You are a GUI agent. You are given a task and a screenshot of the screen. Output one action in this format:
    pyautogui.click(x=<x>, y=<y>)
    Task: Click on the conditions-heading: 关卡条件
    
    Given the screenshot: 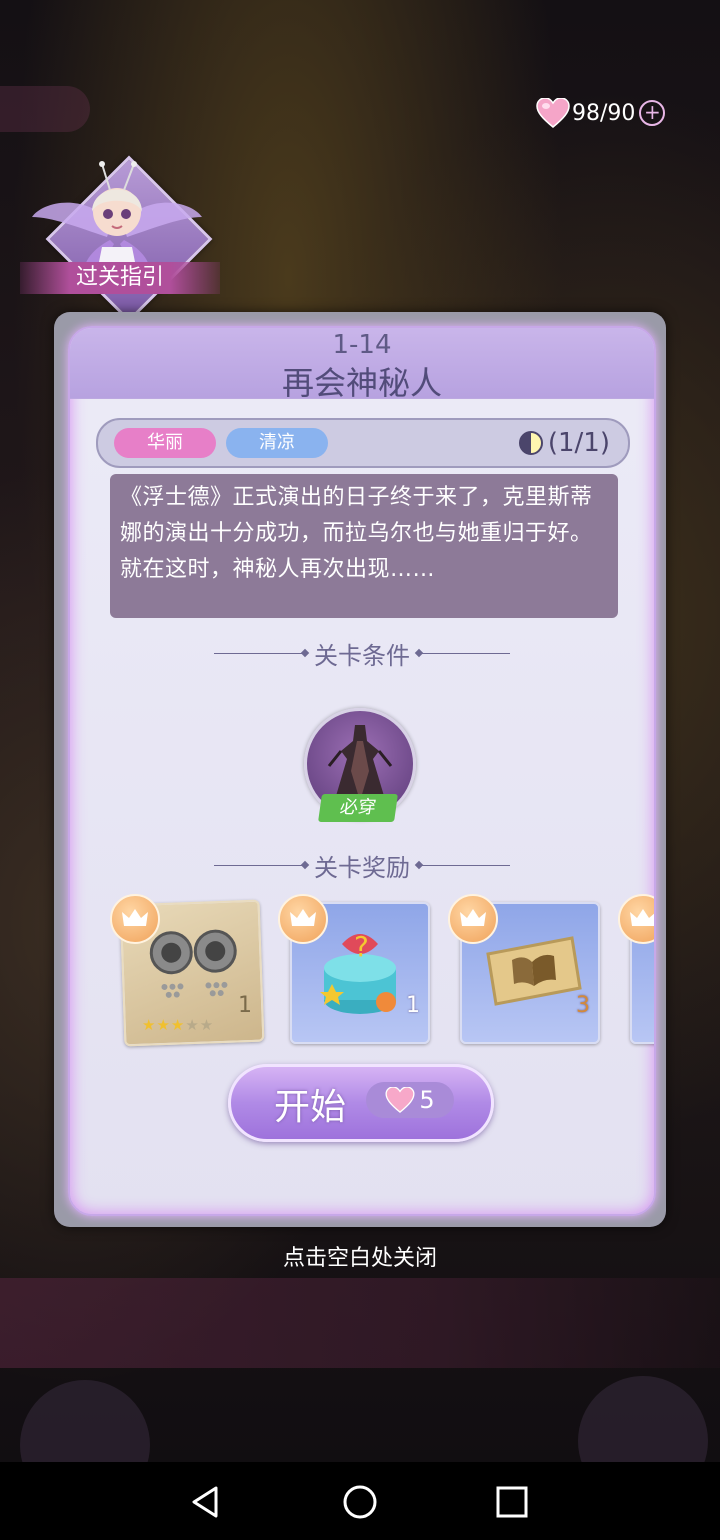 What is the action you would take?
    pyautogui.click(x=362, y=654)
    